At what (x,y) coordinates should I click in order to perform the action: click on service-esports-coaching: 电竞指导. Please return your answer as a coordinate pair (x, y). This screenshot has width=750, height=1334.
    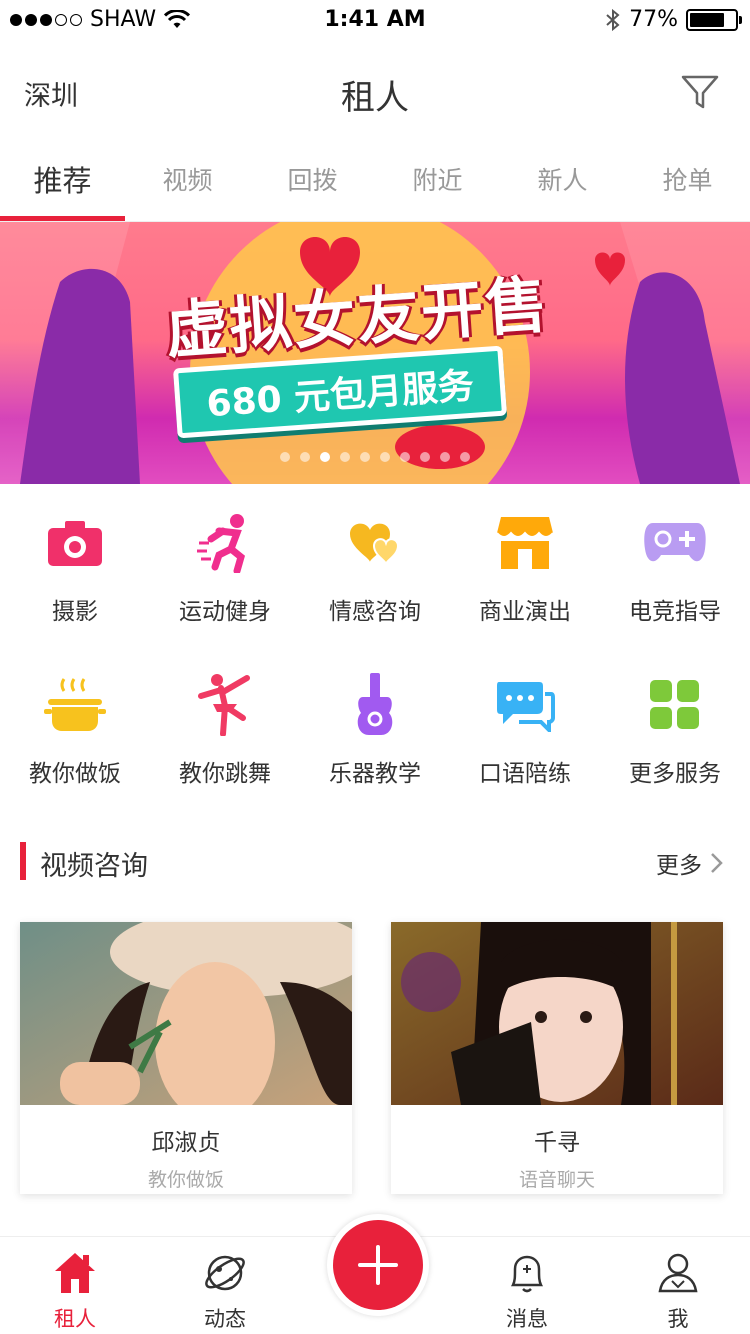
    Looking at the image, I should click on (675, 571).